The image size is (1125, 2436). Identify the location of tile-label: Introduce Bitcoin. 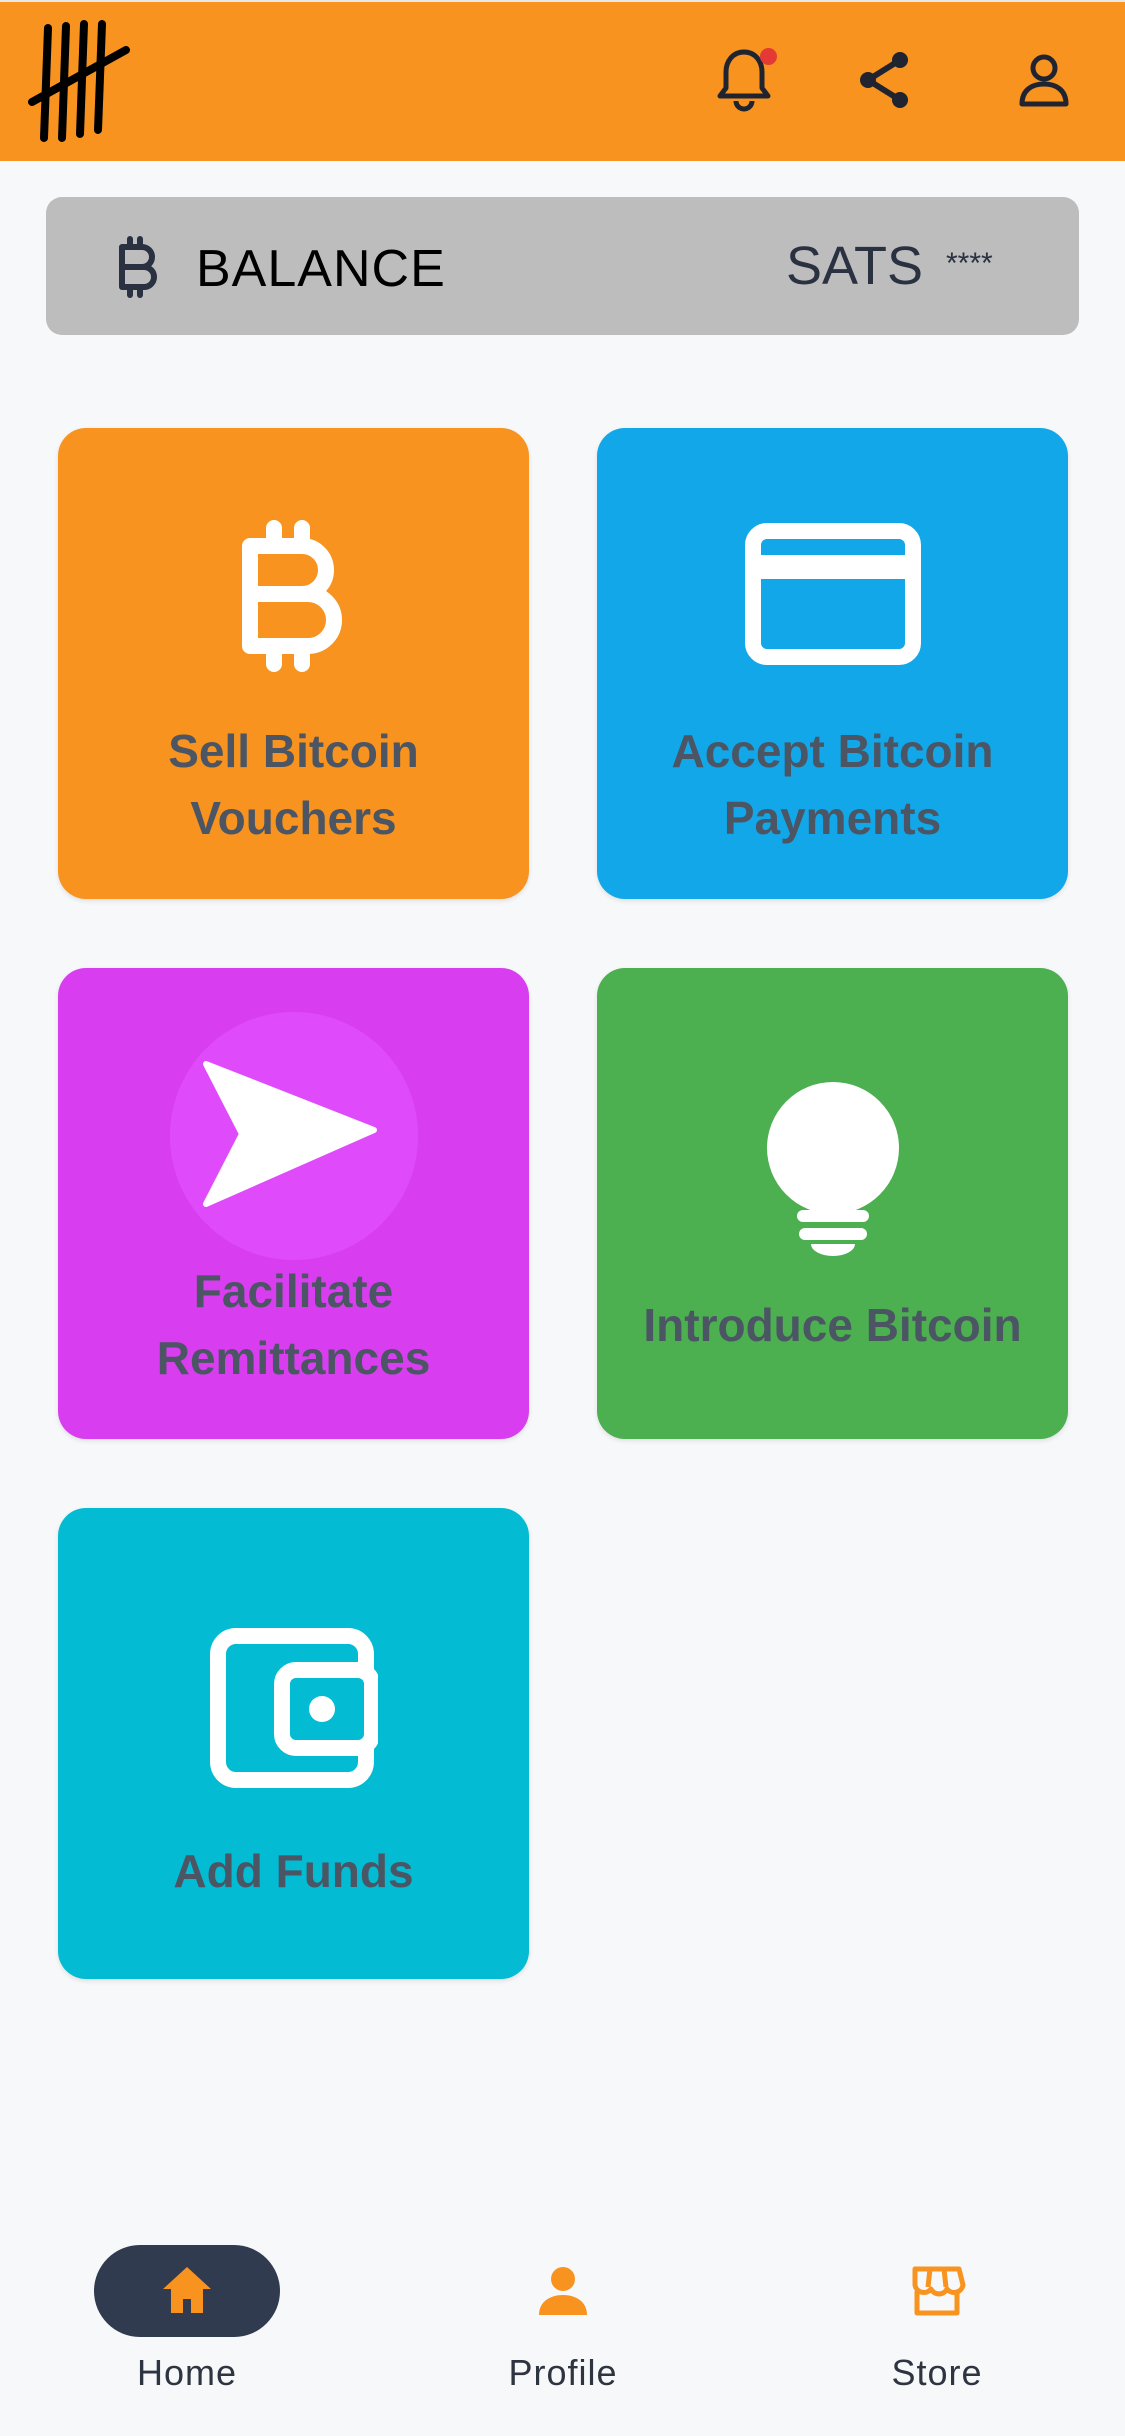
(832, 1325).